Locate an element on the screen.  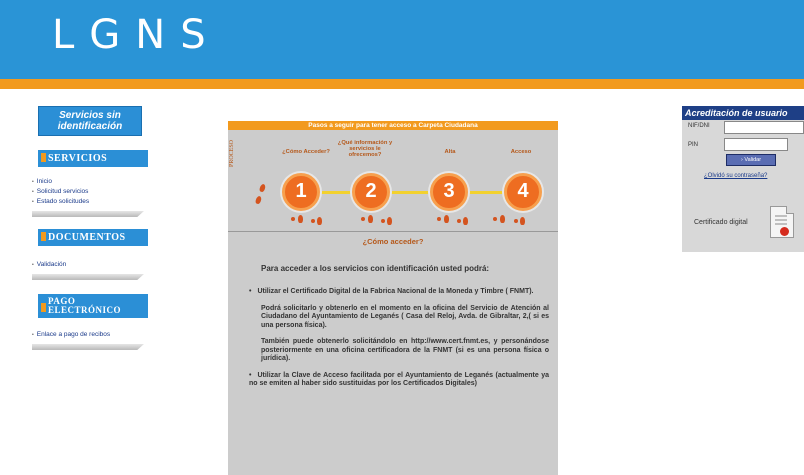
step-label-3: Alta is located at coordinates (450, 152).